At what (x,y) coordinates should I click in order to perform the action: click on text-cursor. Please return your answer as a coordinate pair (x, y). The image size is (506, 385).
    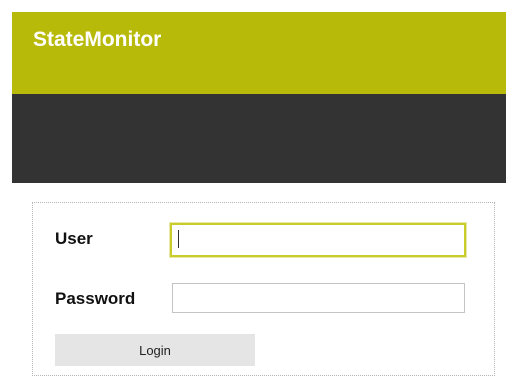
    Looking at the image, I should click on (178, 239).